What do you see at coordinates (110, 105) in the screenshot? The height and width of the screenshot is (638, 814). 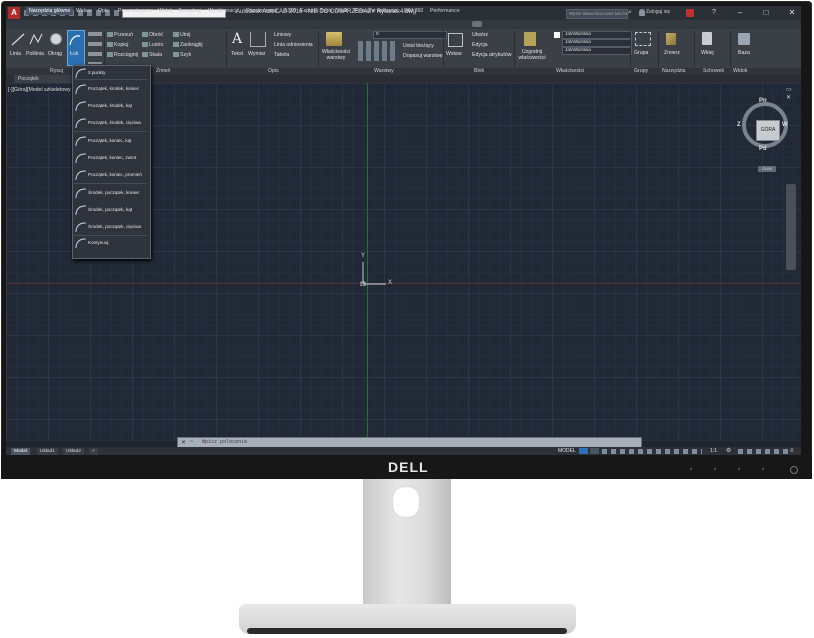 I see `arc-option-start-center-angle: Początek, środek, kąt` at bounding box center [110, 105].